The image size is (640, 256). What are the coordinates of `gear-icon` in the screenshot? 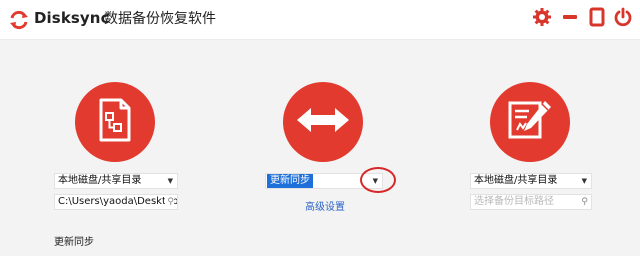 It's located at (542, 19).